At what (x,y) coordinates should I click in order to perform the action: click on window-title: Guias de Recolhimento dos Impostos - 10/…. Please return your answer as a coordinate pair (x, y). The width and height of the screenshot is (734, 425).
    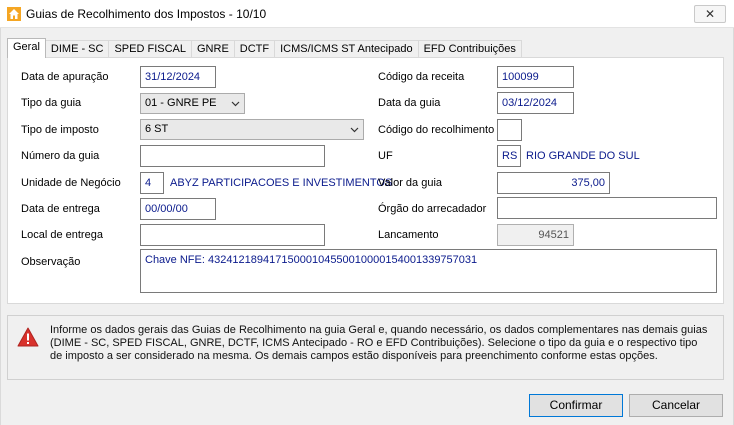
    Looking at the image, I should click on (146, 14).